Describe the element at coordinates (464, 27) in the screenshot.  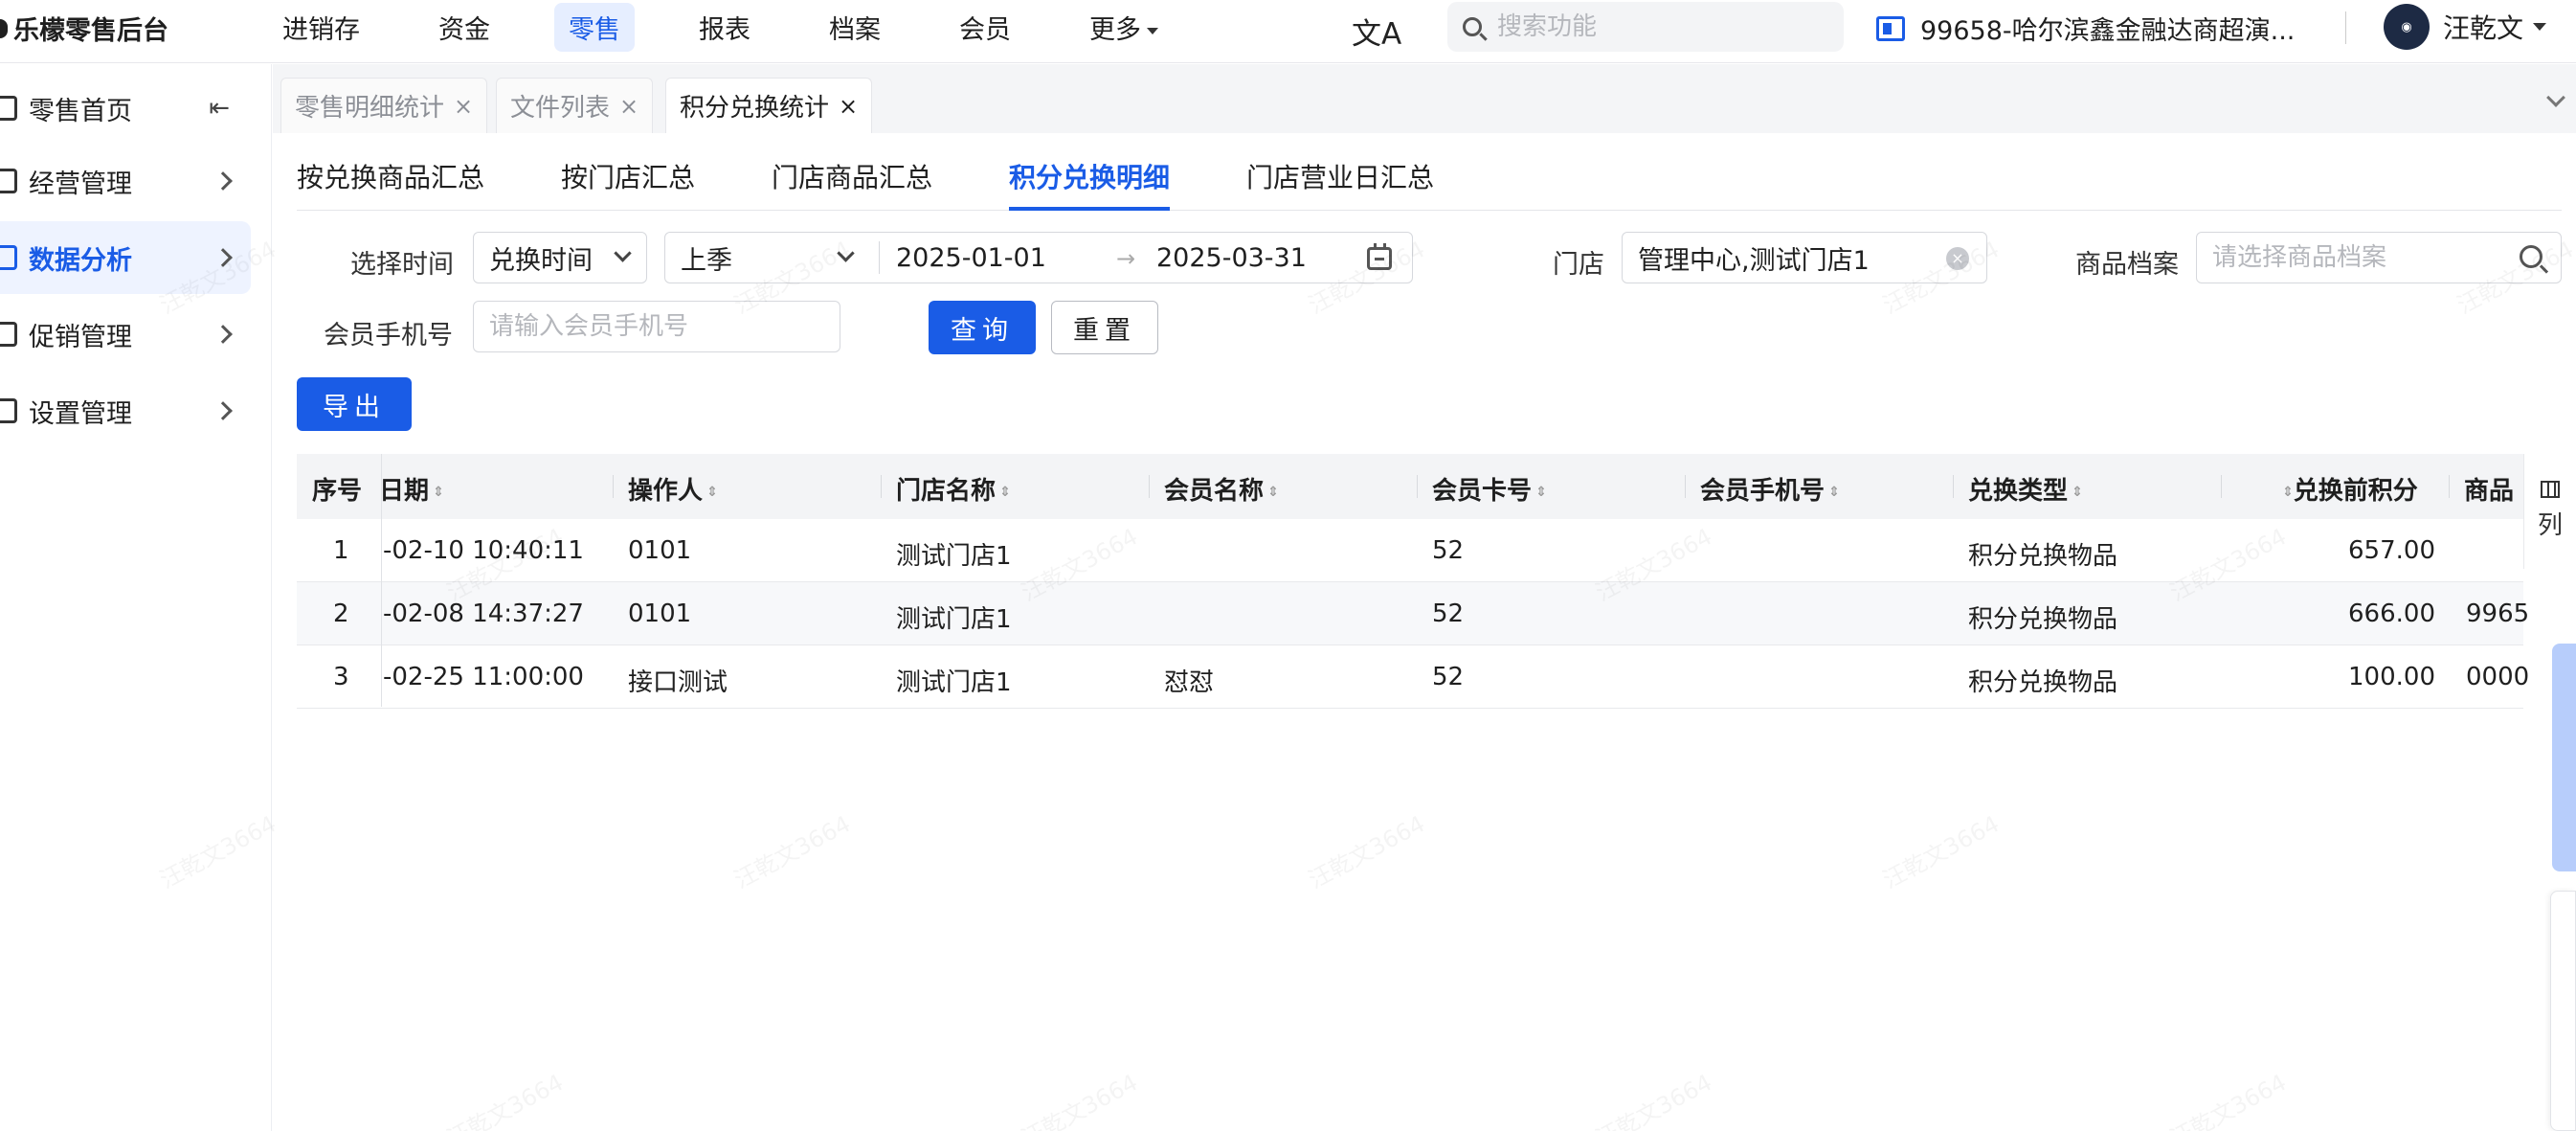
I see `nav-item-funds: 资金` at that location.